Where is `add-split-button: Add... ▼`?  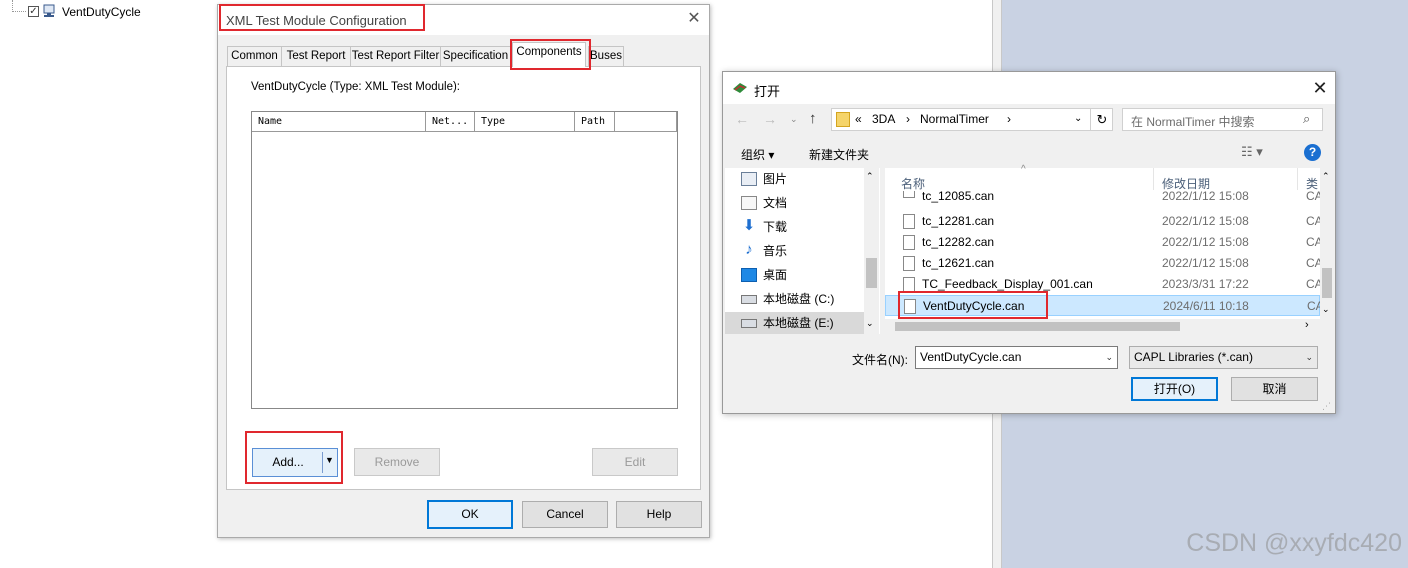 add-split-button: Add... ▼ is located at coordinates (295, 462).